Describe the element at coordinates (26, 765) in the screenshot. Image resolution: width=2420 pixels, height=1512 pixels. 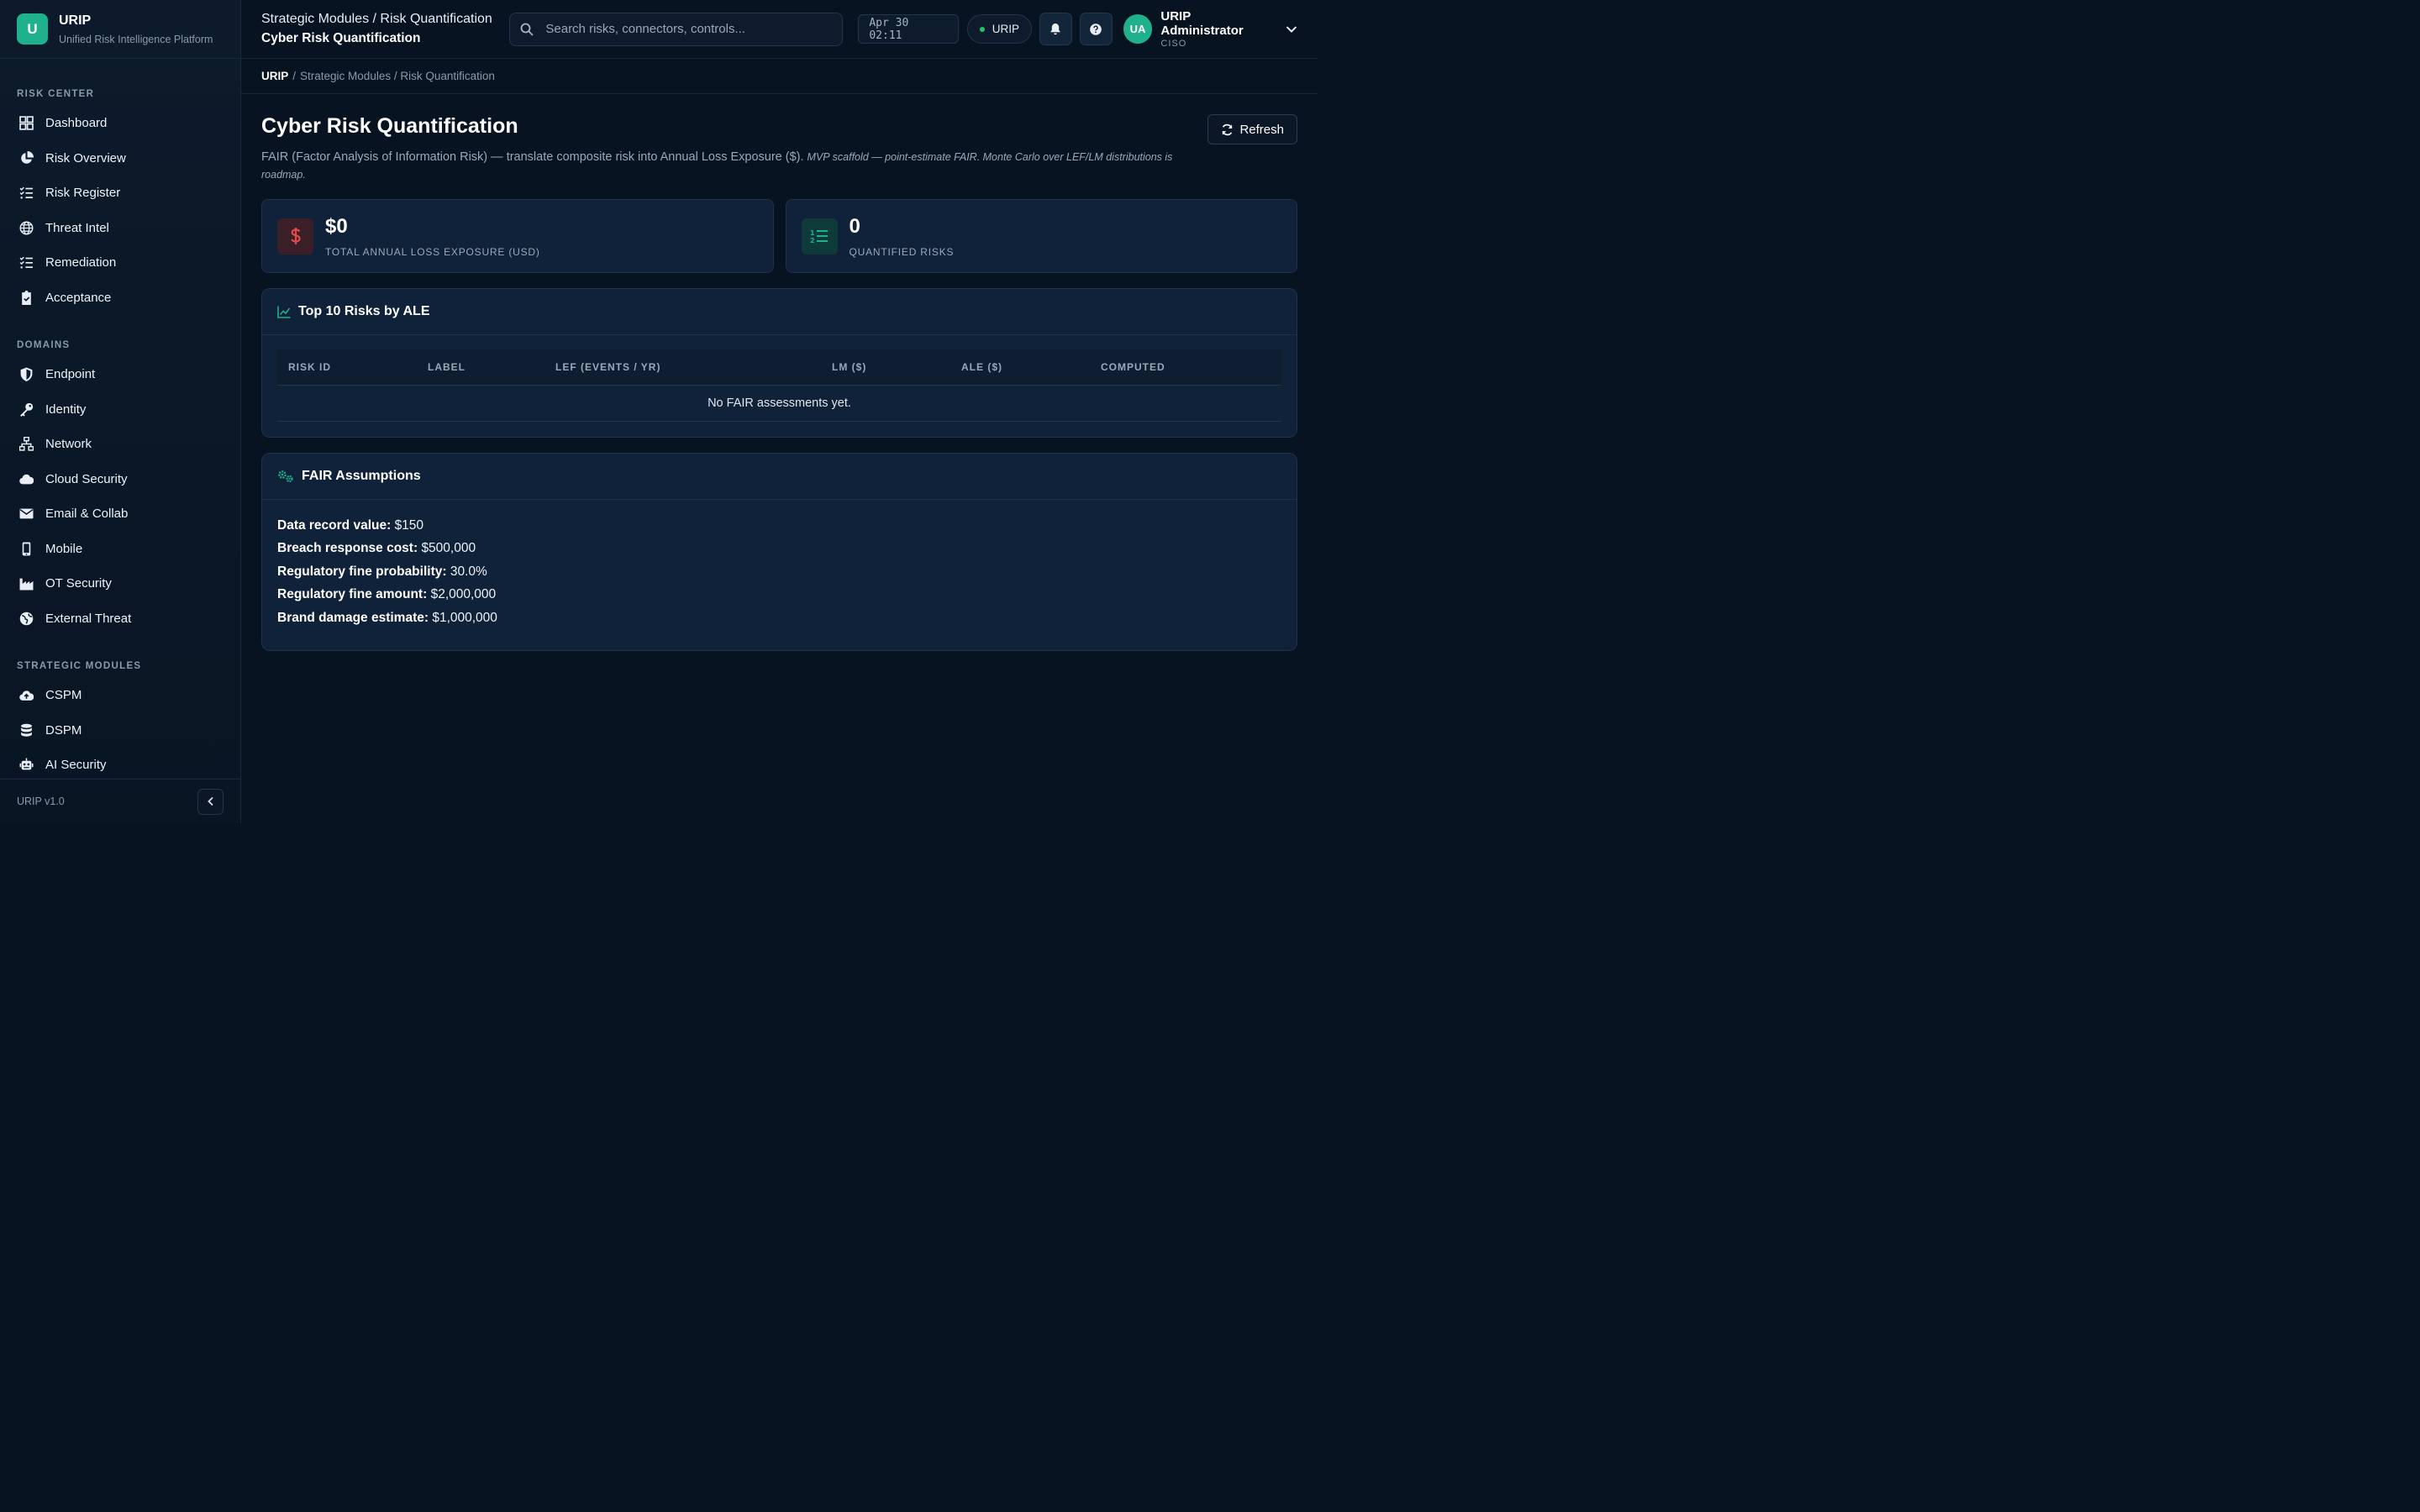
I see `robot-icon` at that location.